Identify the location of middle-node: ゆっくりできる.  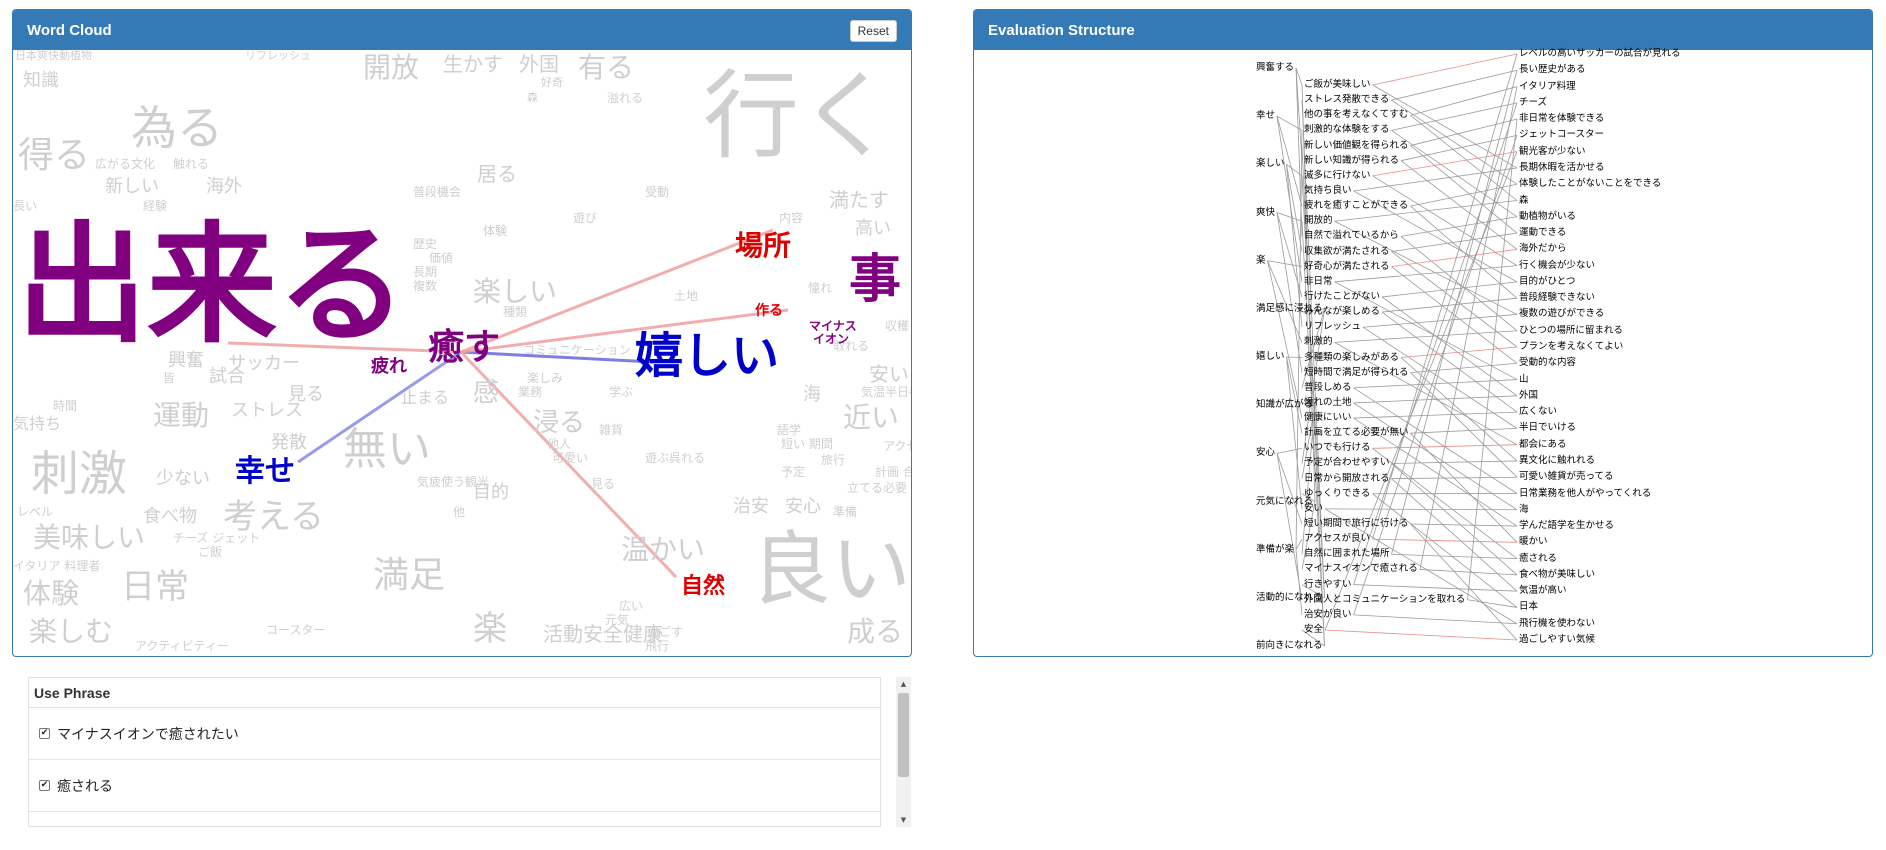
(1337, 494).